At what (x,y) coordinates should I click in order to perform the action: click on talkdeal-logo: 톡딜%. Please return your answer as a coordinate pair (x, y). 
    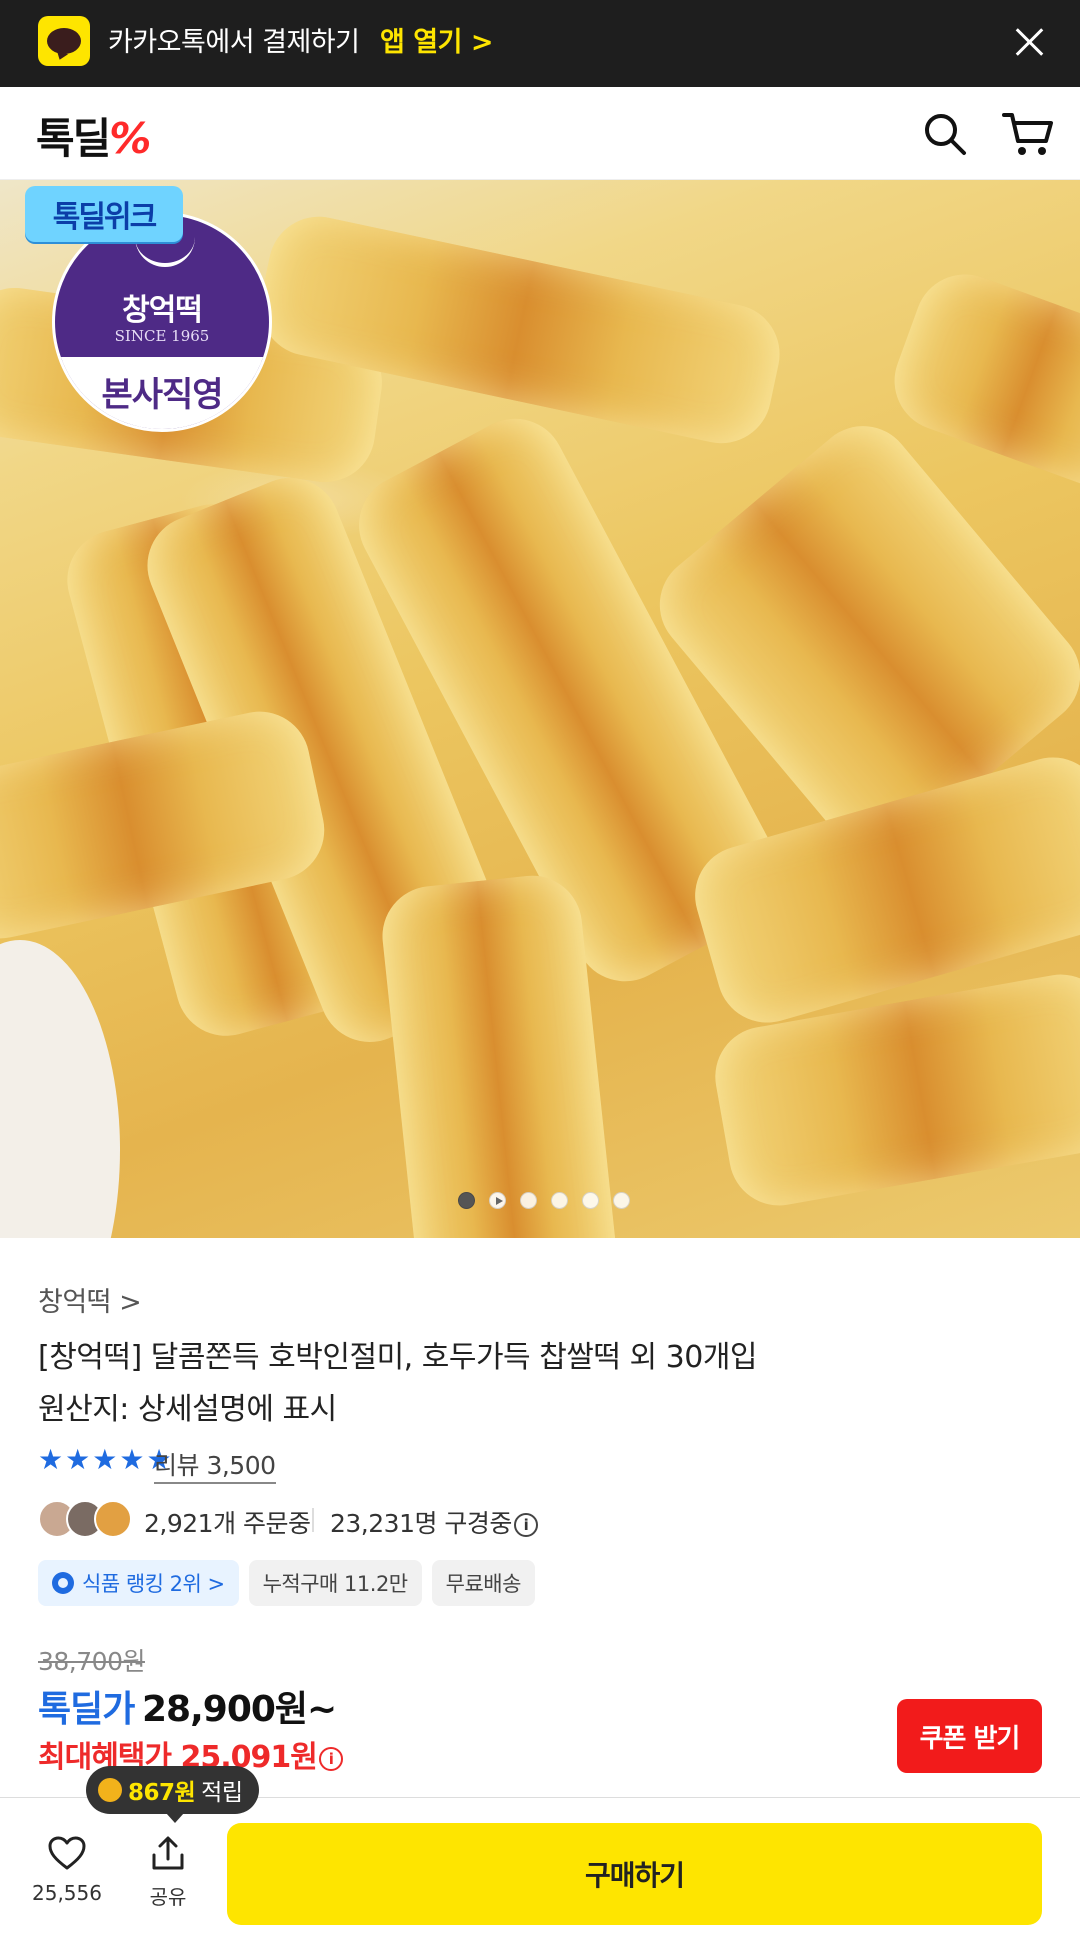
    Looking at the image, I should click on (93, 135).